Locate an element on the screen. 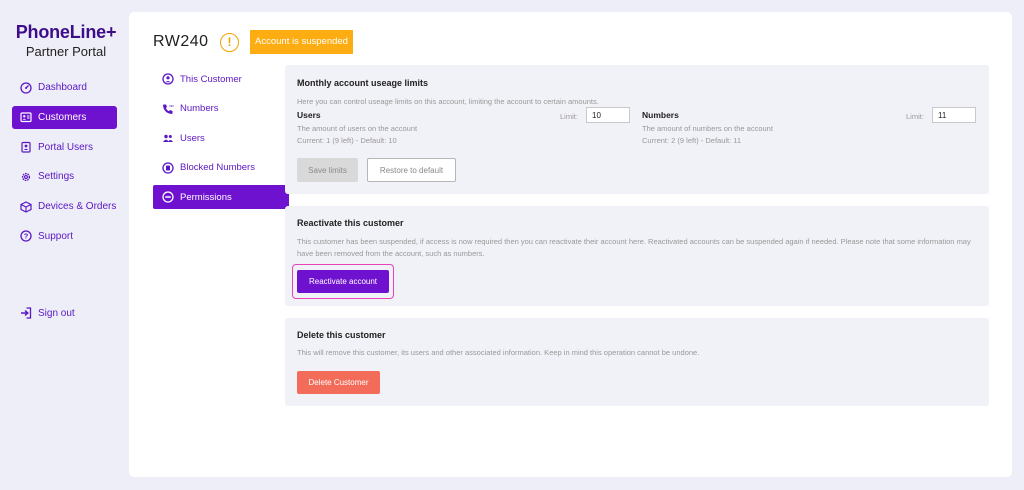 The width and height of the screenshot is (1024, 490). status-badge: Account is suspended is located at coordinates (301, 42).